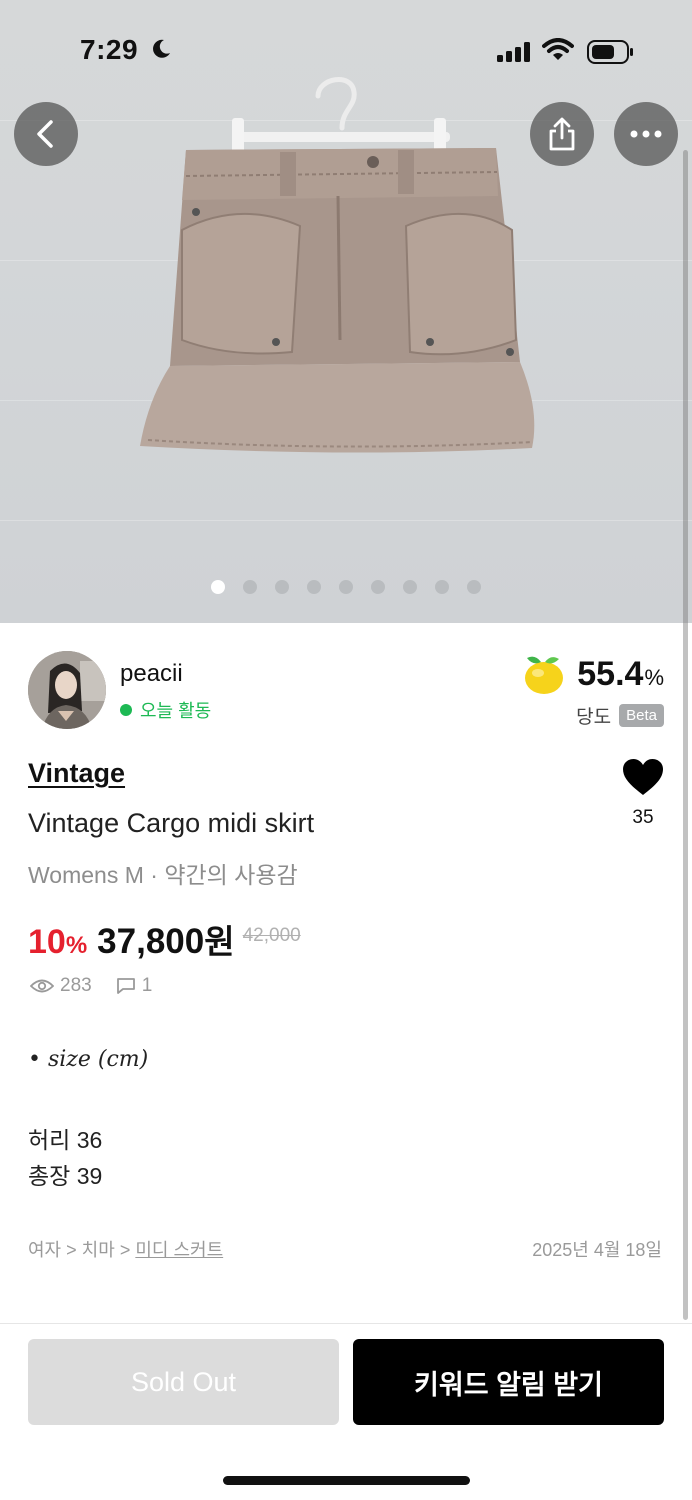 This screenshot has width=692, height=1500. Describe the element at coordinates (176, 711) in the screenshot. I see `activity-label: 오늘 활동` at that location.